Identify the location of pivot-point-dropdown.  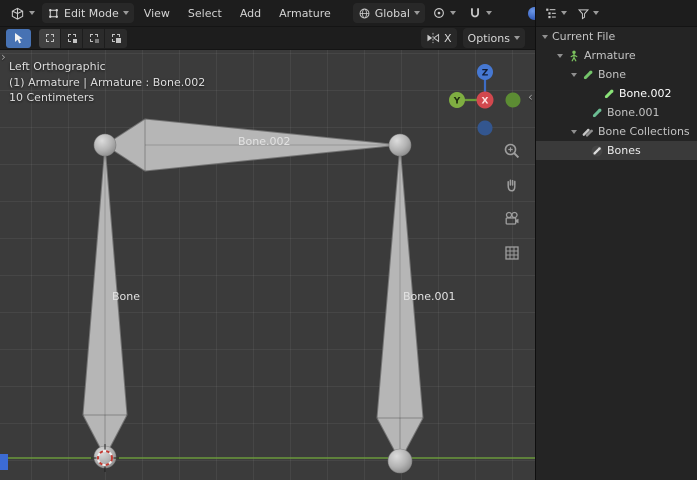
(444, 13).